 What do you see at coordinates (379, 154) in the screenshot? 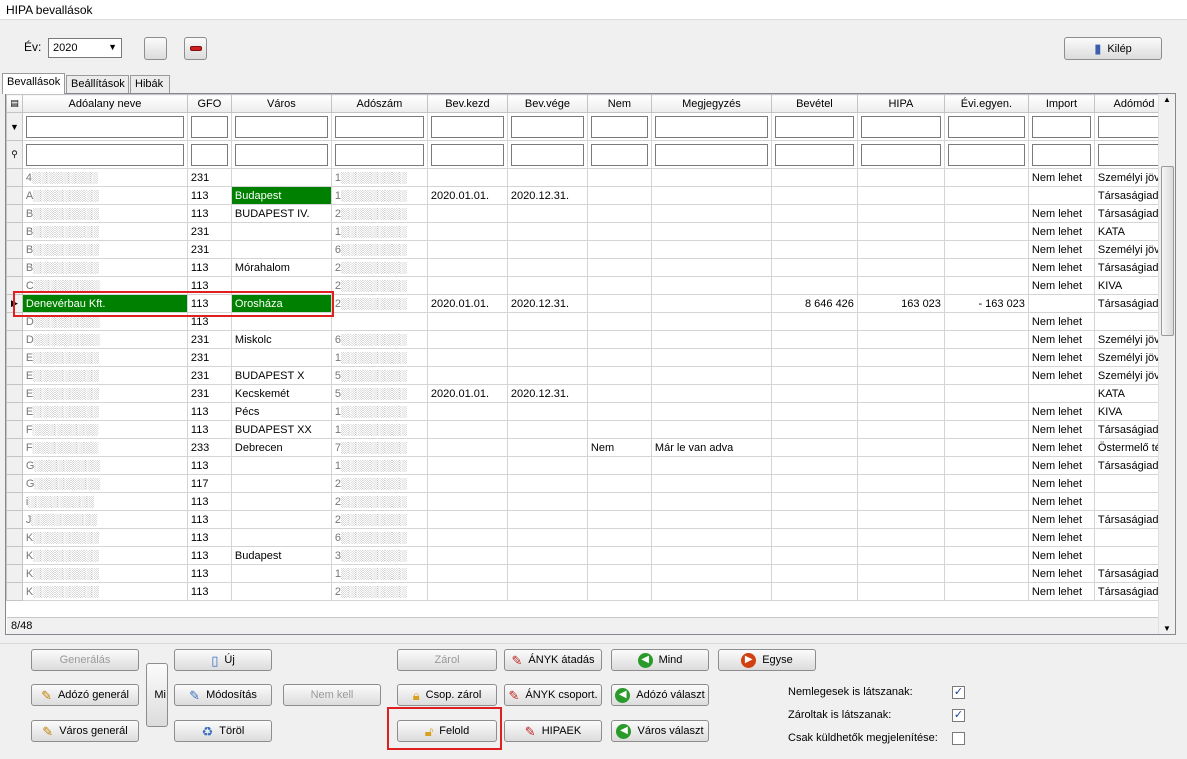
I see `search-input-tax` at bounding box center [379, 154].